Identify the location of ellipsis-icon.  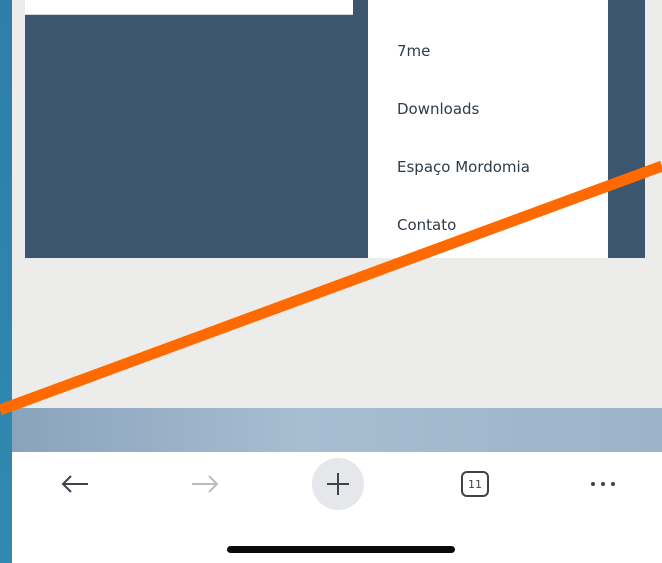
(603, 484).